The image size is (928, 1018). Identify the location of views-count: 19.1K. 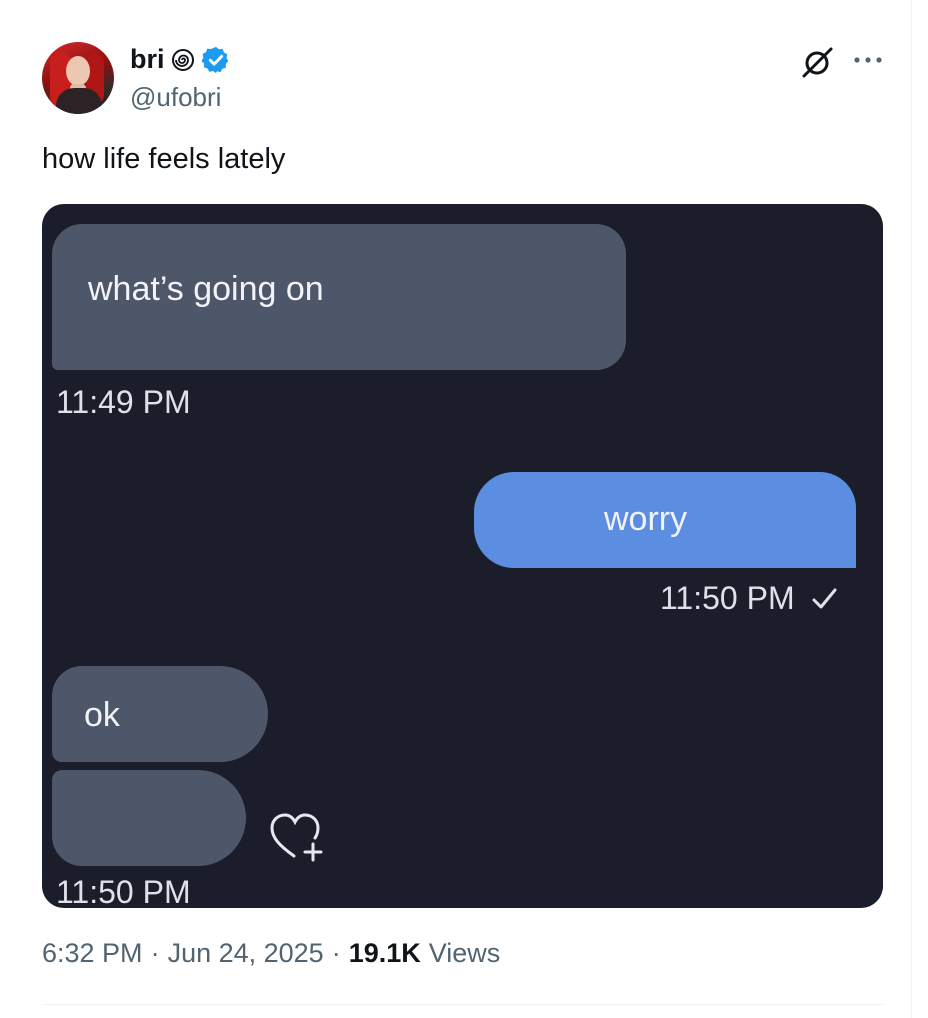
(384, 953).